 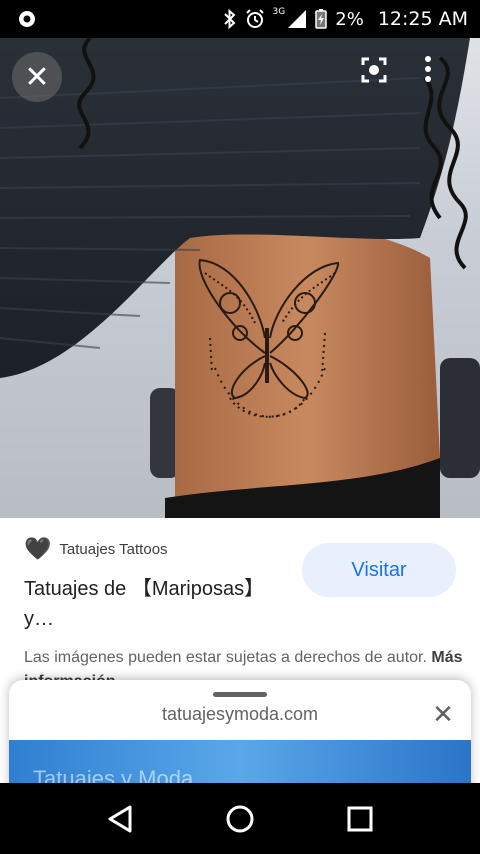 I want to click on status-right: 3G 2% 12:25 AM, so click(x=345, y=18).